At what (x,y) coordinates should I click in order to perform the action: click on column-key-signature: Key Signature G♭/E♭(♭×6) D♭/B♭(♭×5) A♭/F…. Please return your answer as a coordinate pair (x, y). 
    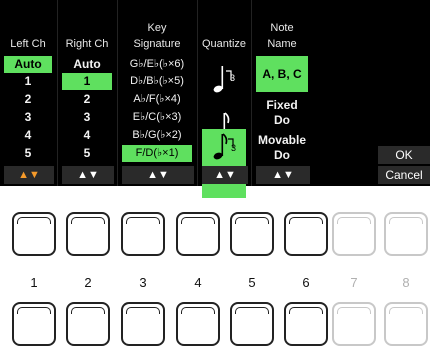
    Looking at the image, I should click on (157, 93).